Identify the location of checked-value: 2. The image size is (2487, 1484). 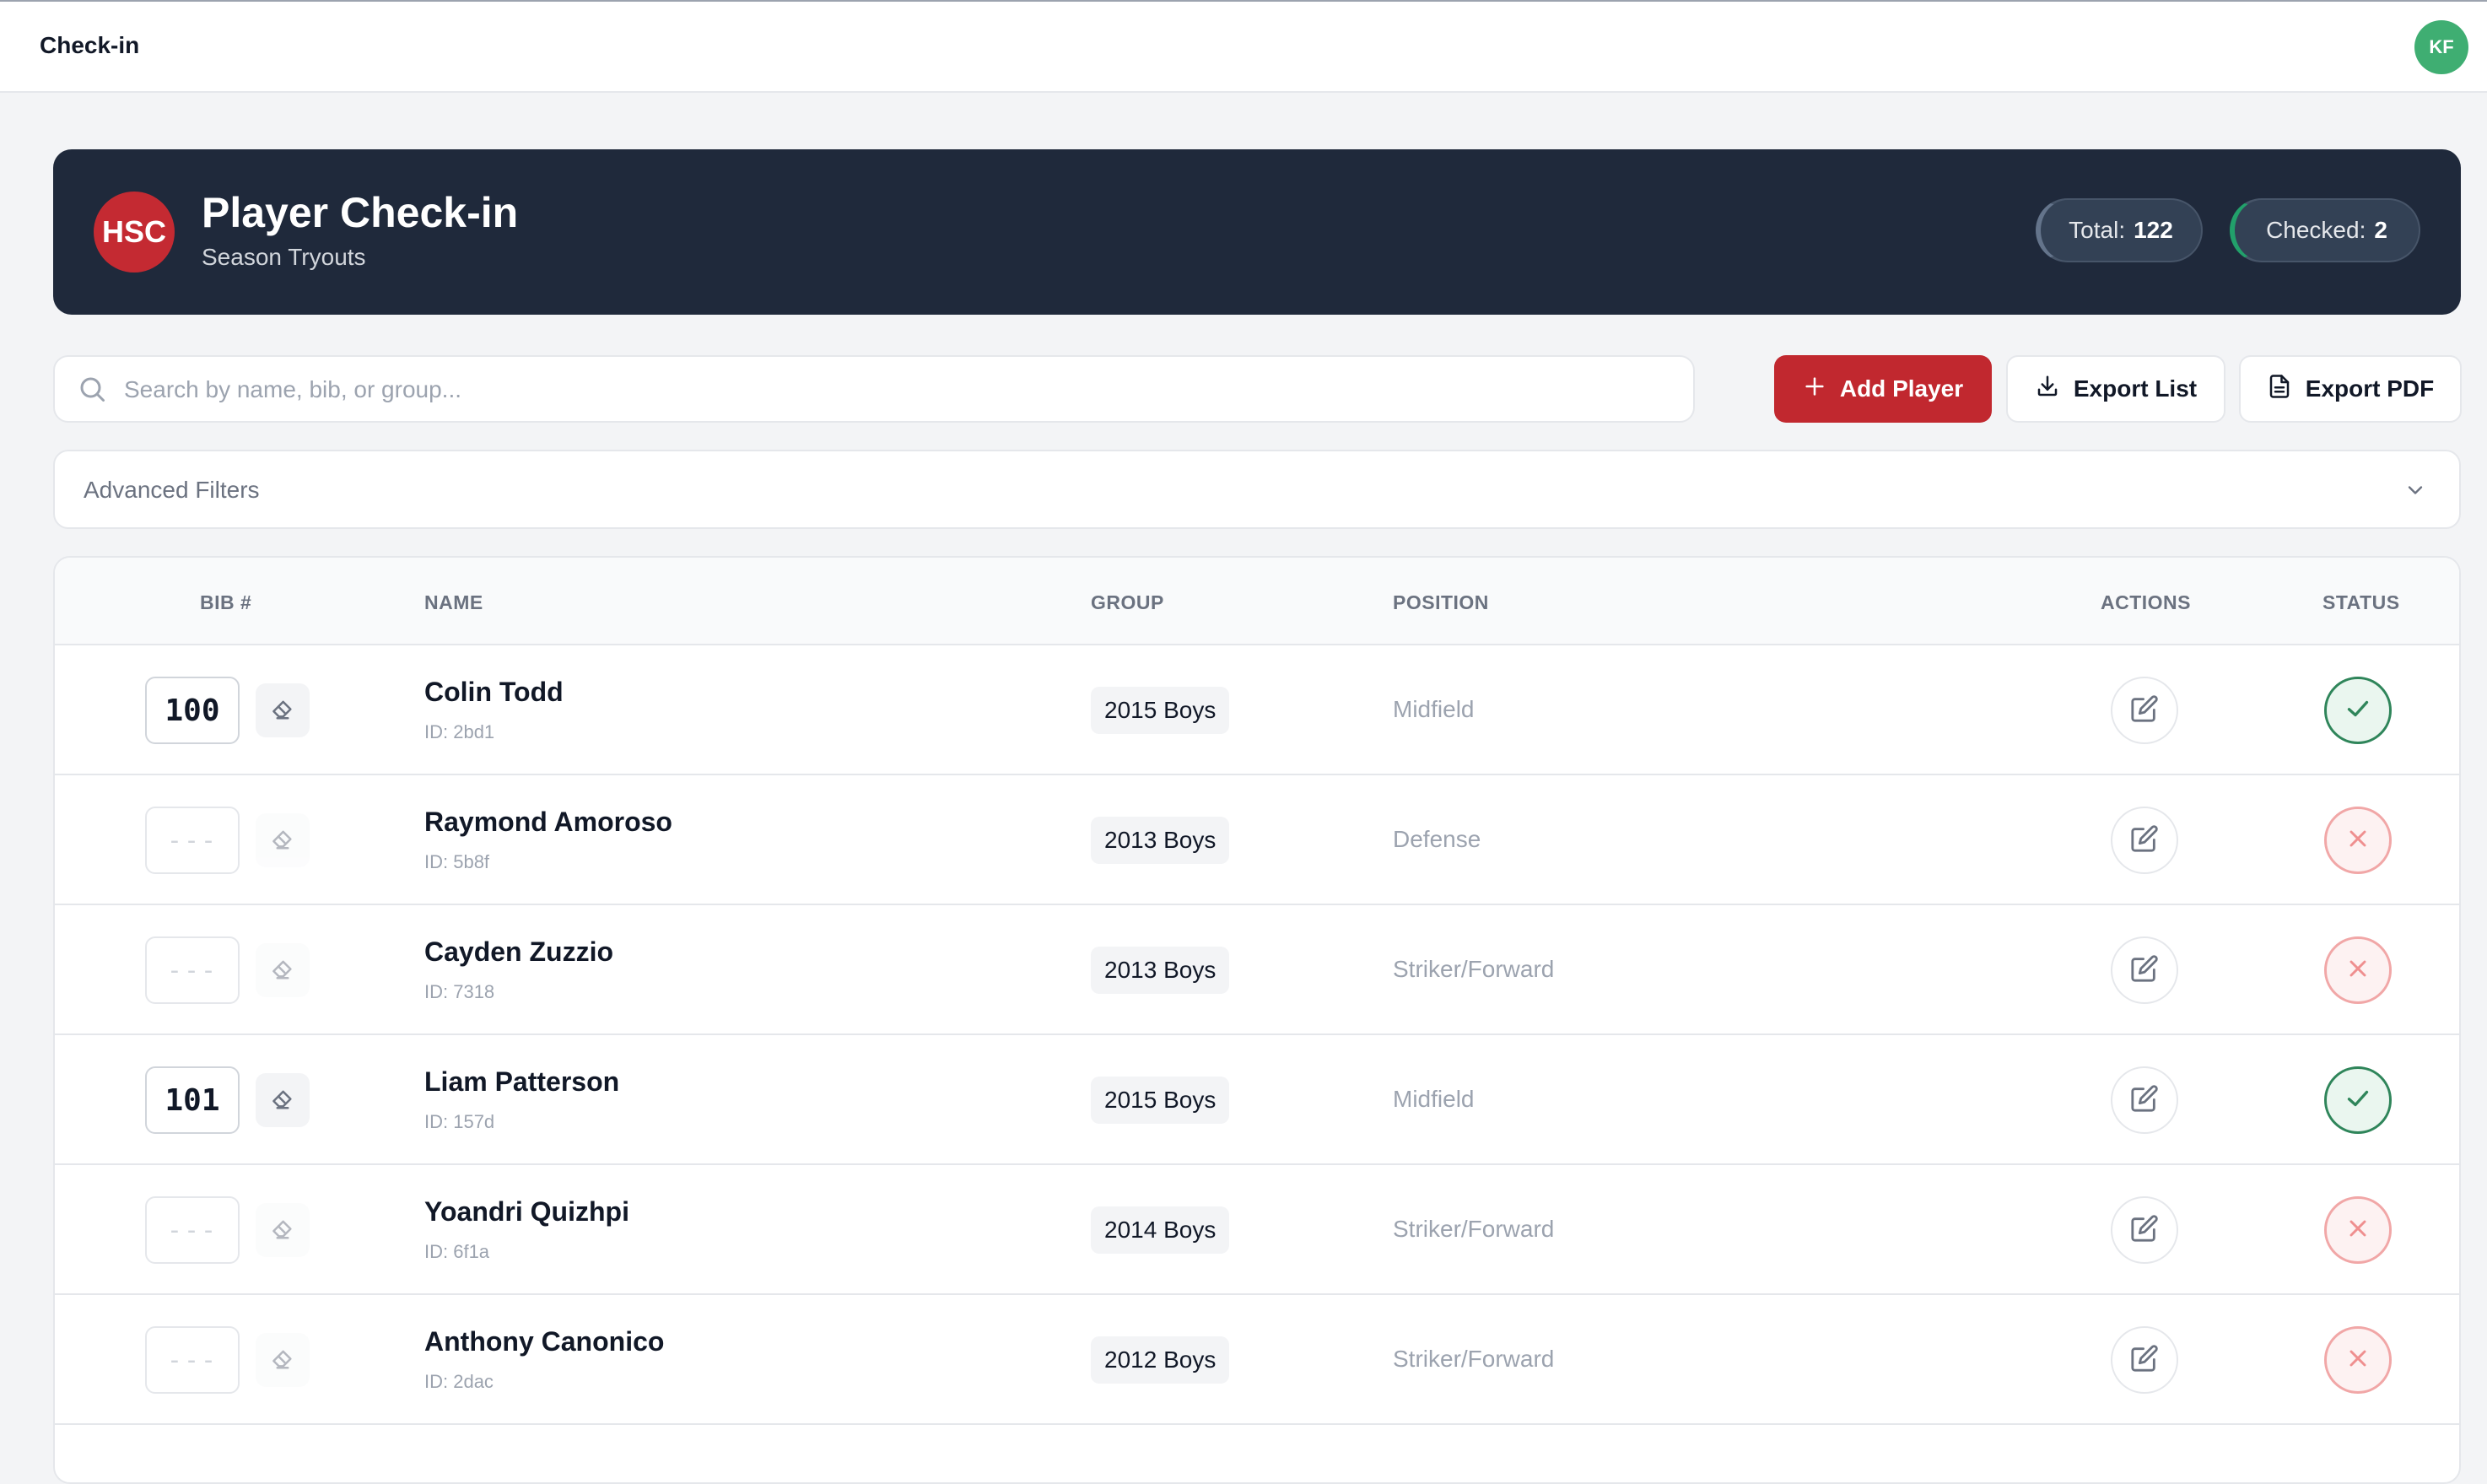
(2380, 230).